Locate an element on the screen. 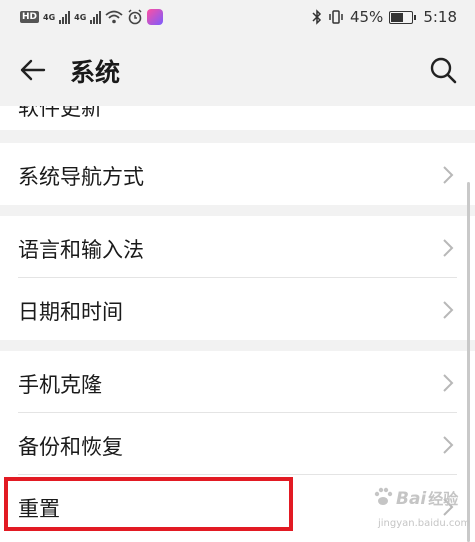 The image size is (475, 542). bluetooth-icon is located at coordinates (317, 17).